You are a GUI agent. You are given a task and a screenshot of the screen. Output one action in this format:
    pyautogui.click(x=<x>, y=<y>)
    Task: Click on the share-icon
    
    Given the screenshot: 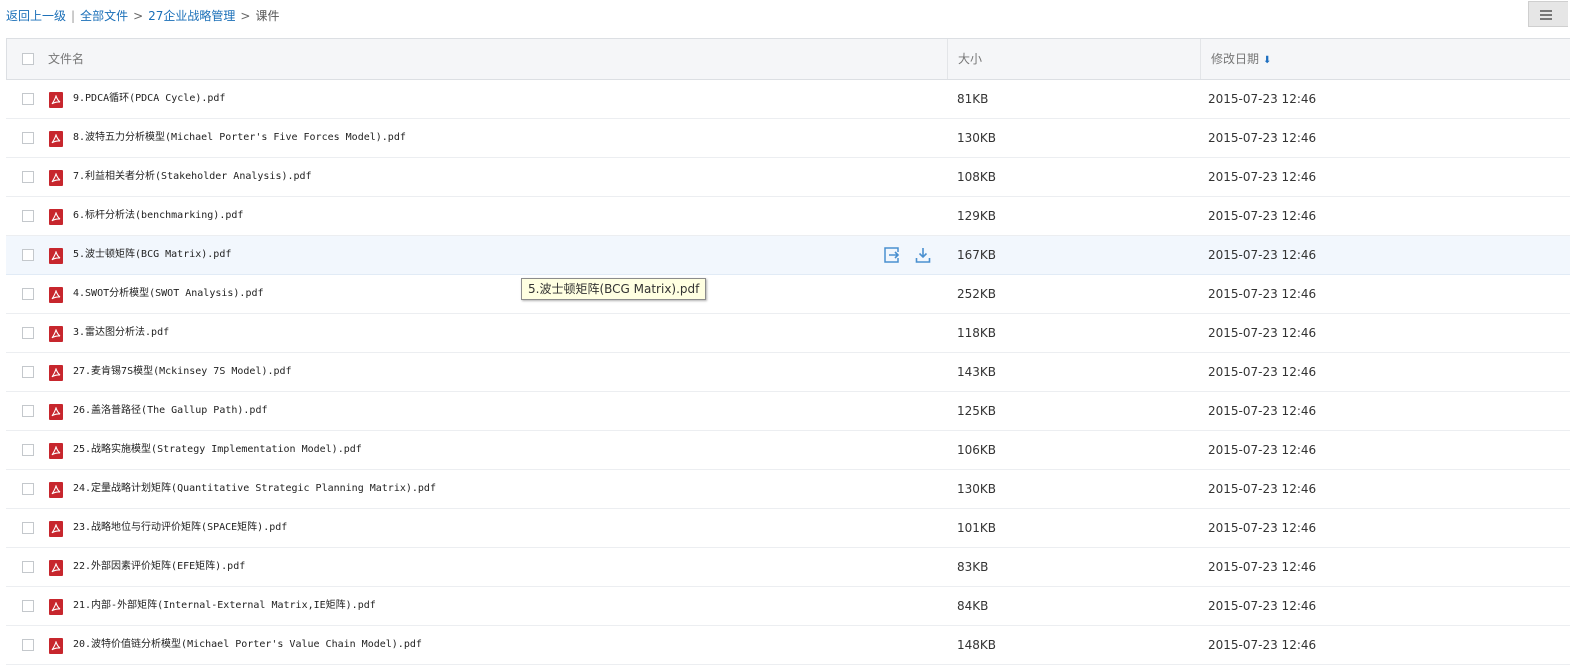 What is the action you would take?
    pyautogui.click(x=892, y=255)
    